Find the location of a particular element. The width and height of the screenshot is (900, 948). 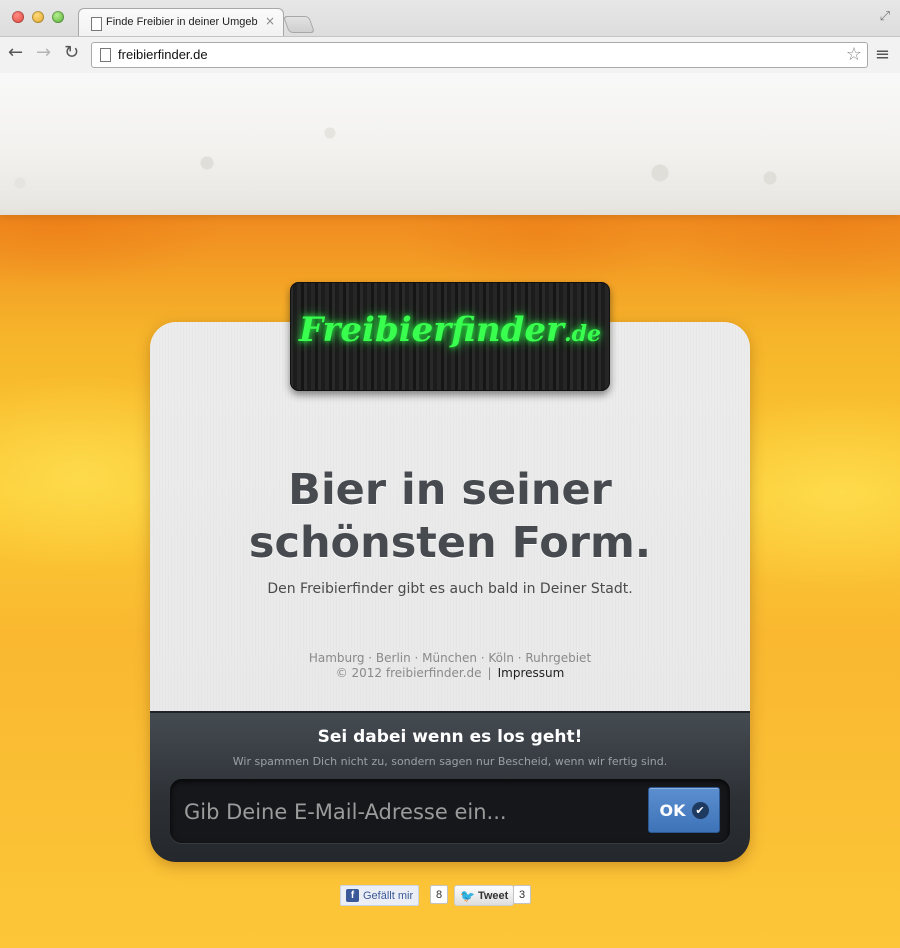

logo-plate: Freibierfinder.de is located at coordinates (450, 336).